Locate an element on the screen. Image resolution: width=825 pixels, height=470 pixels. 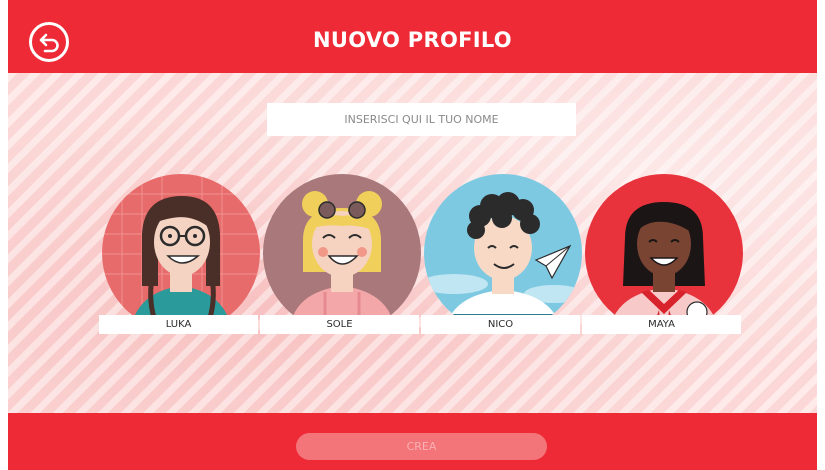
avatar-option-sole: SOLE is located at coordinates (341, 254).